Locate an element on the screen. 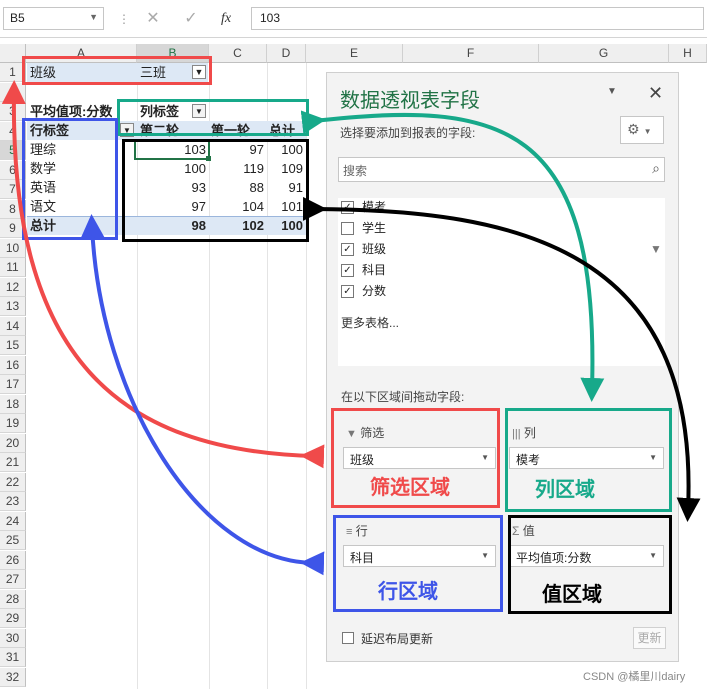  watermark: CSDN @橘里川dairy is located at coordinates (634, 677).